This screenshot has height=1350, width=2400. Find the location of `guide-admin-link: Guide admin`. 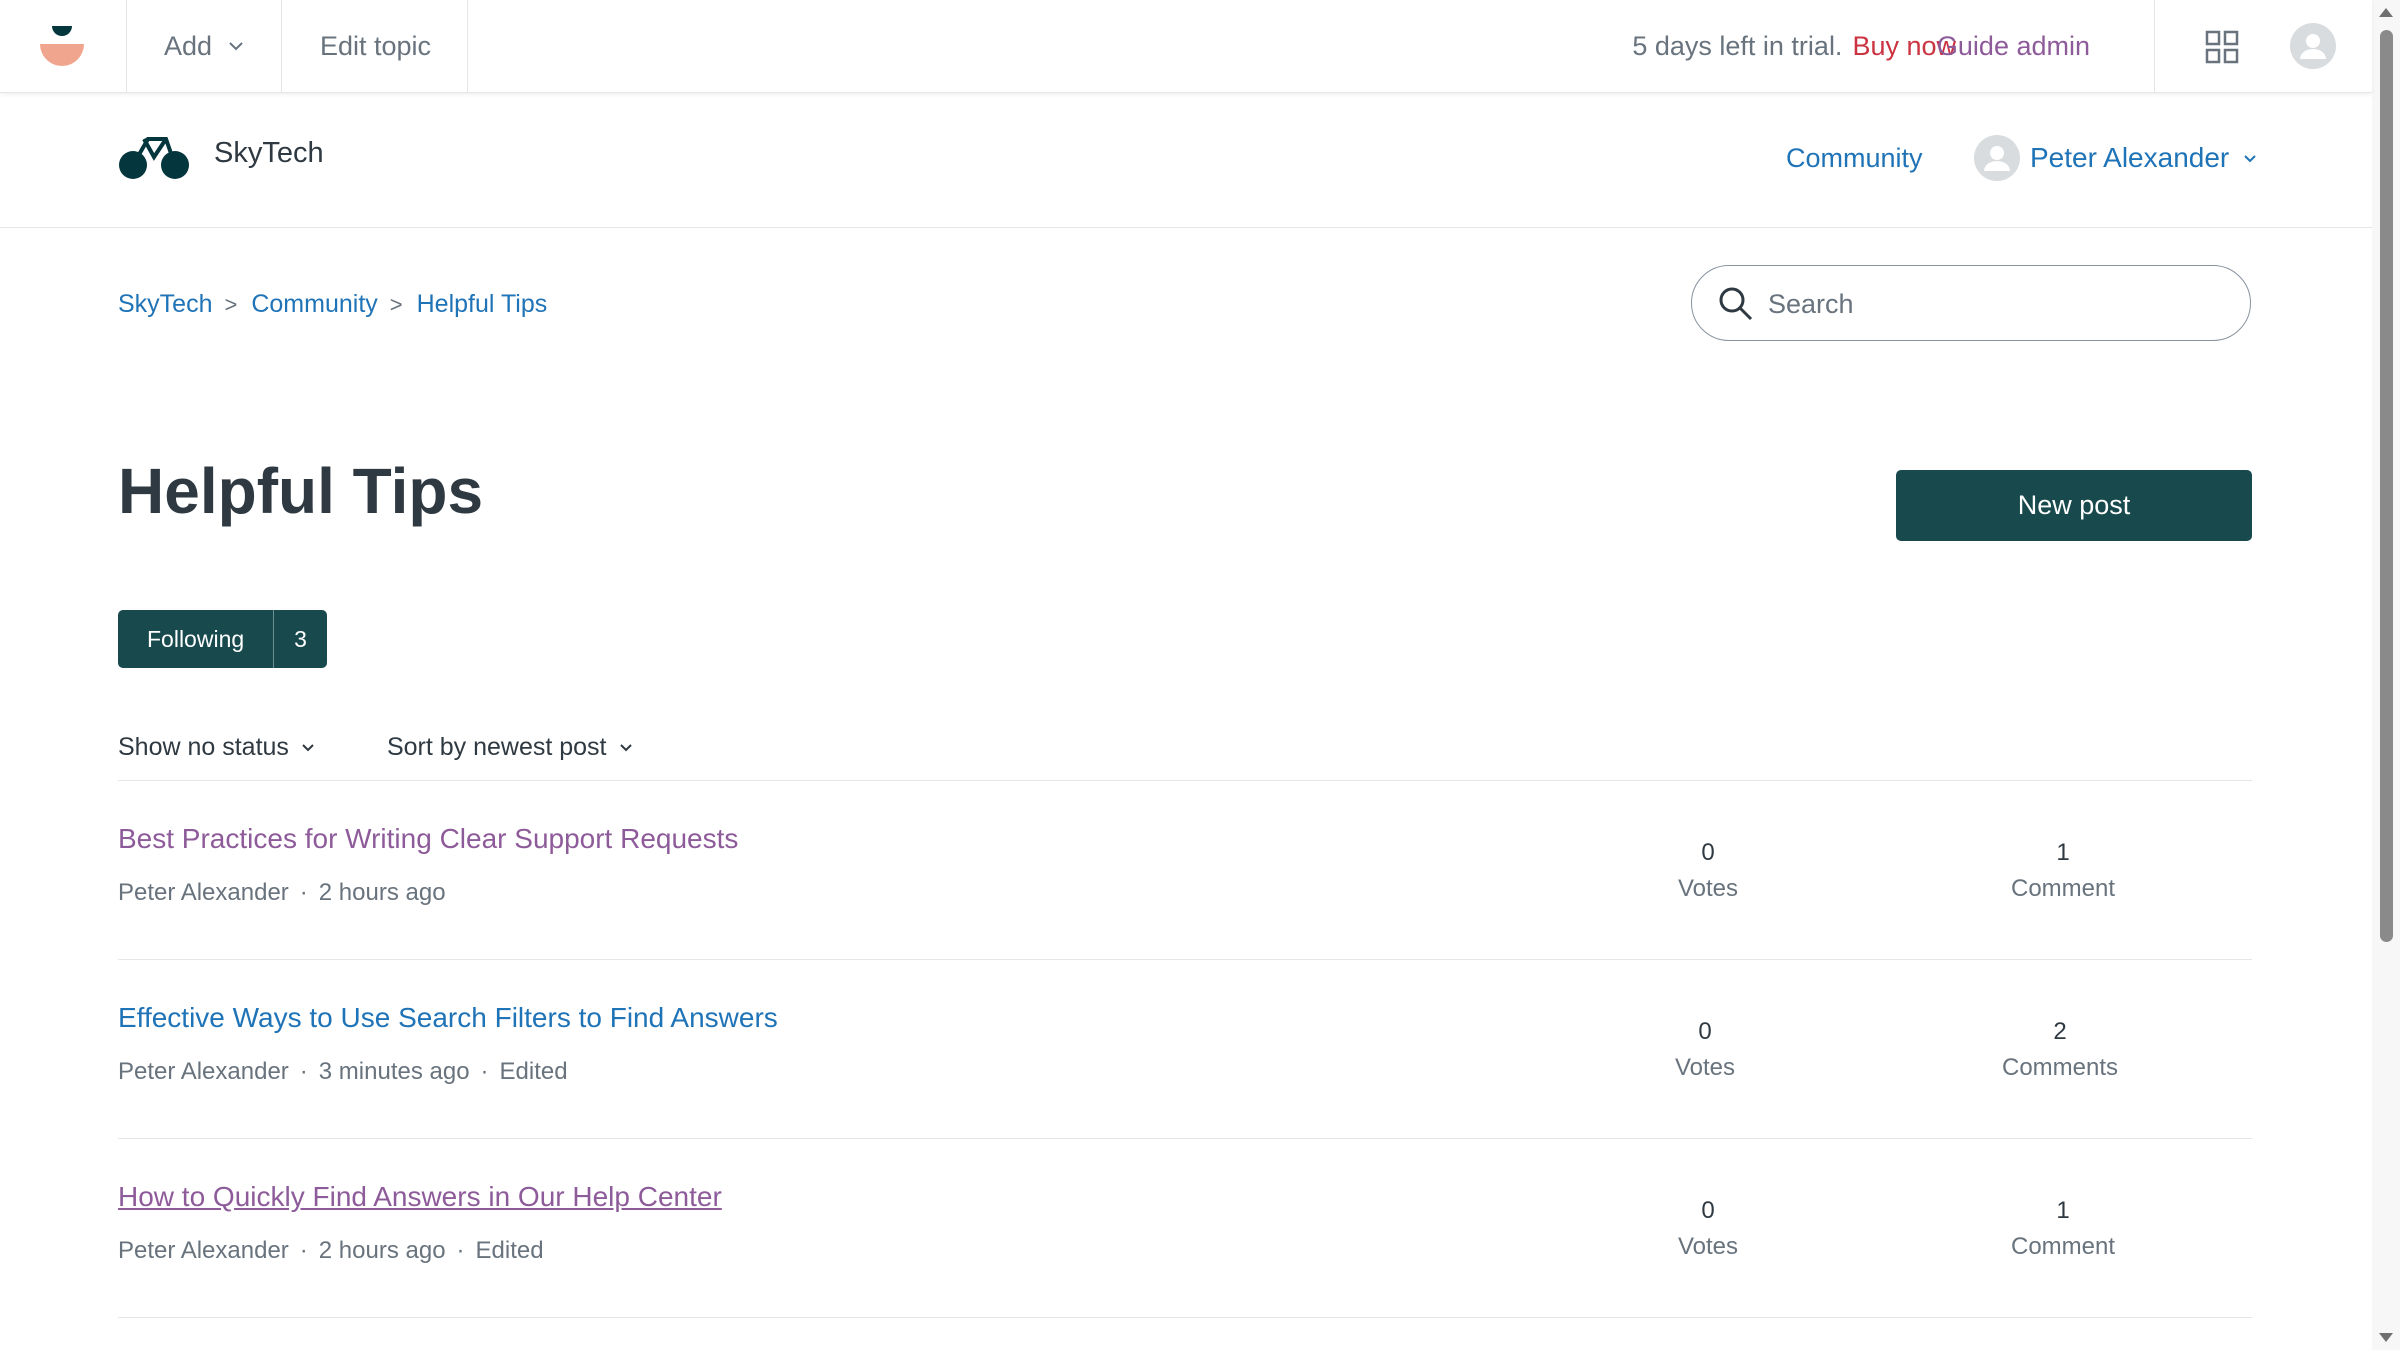

guide-admin-link: Guide admin is located at coordinates (2013, 46).